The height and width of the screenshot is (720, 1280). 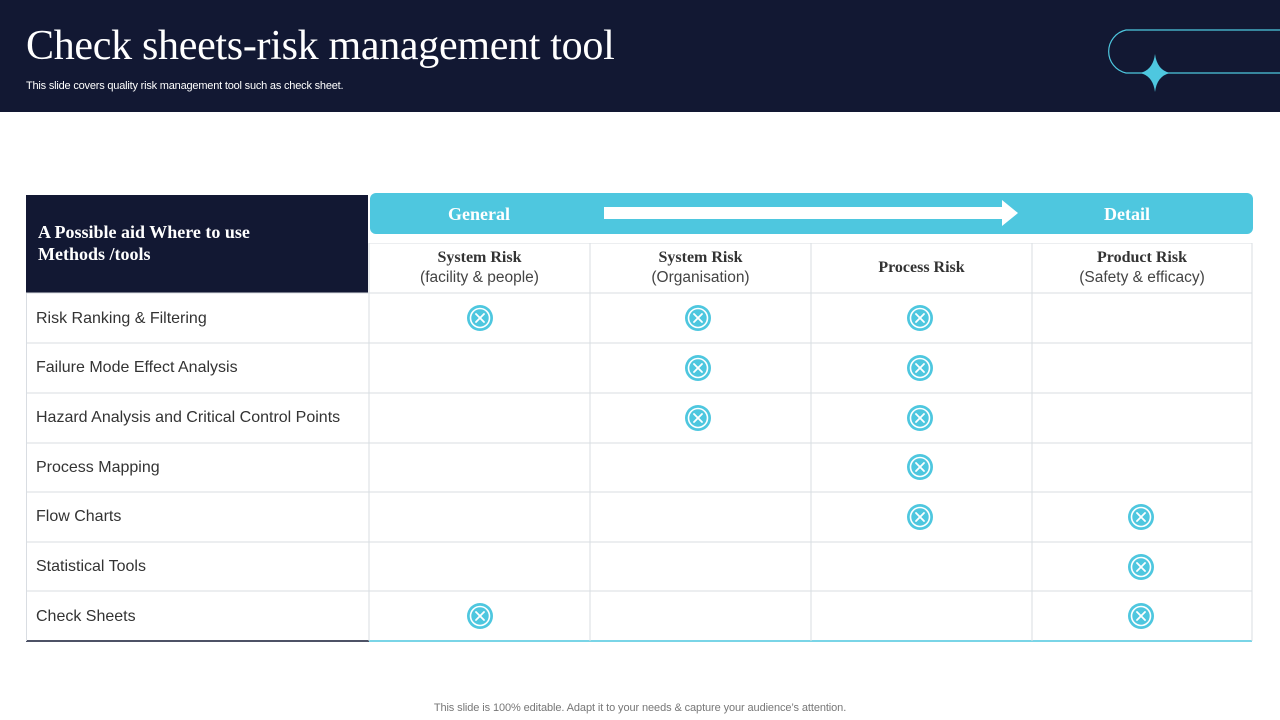 I want to click on page-title: Check sheets-risk management tool, so click(x=320, y=46).